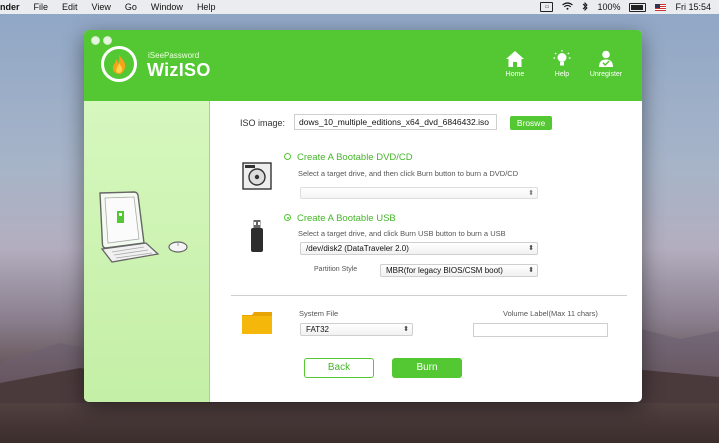 This screenshot has height=443, width=719. I want to click on window-close-button, so click(95, 40).